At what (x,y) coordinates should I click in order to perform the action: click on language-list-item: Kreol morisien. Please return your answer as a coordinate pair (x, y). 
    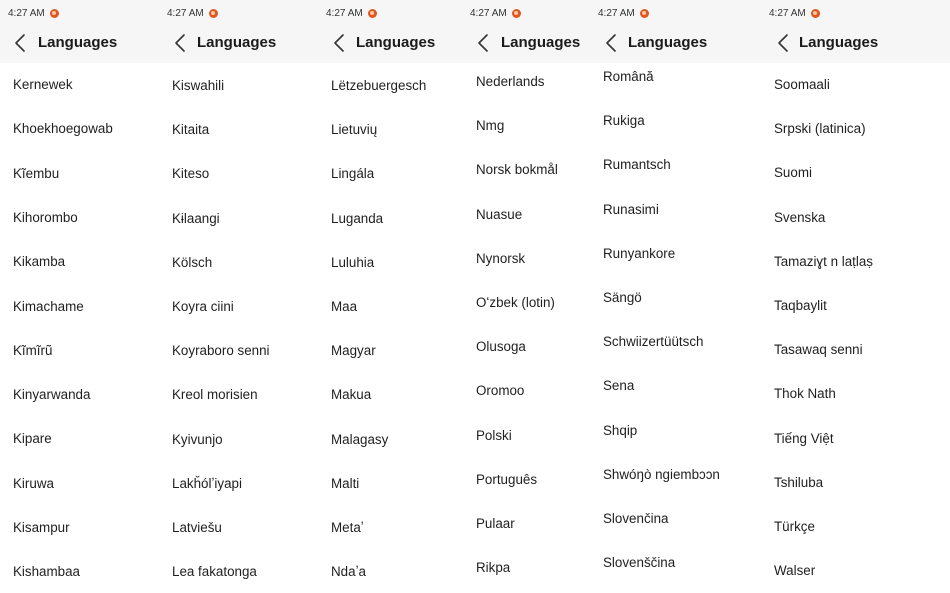
    Looking at the image, I should click on (215, 395).